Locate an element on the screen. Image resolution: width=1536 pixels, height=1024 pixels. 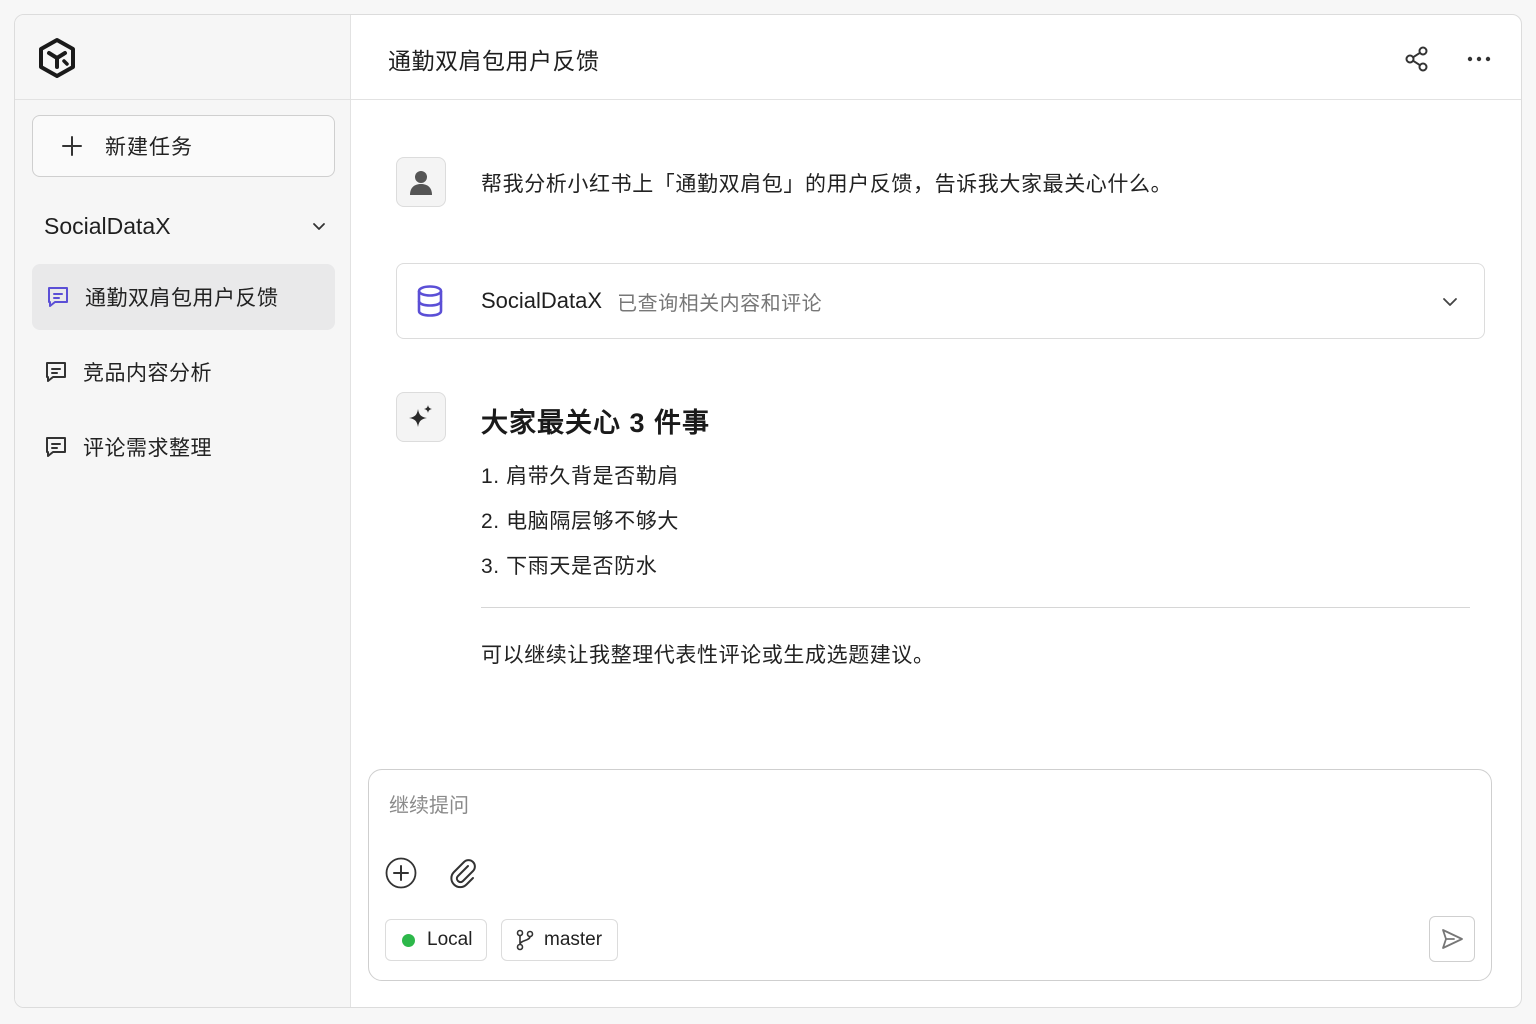
sidebar-item-comment-needs: 评论需求整理 is located at coordinates (183, 447).